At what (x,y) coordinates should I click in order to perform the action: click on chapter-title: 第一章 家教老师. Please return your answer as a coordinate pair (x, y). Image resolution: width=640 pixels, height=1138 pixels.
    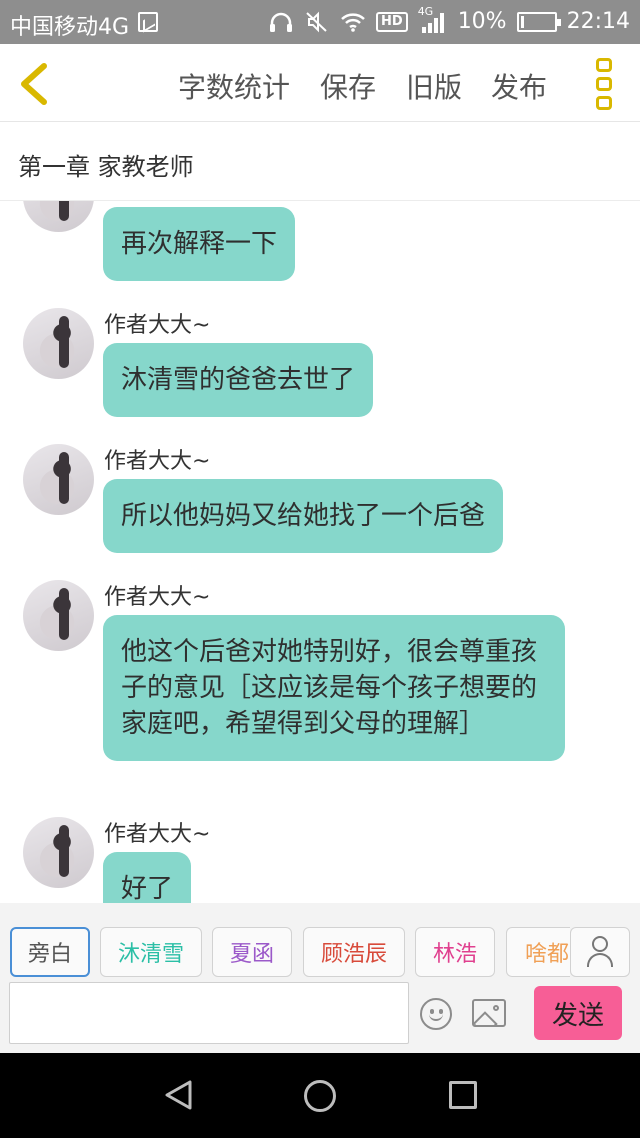
    Looking at the image, I should click on (106, 164).